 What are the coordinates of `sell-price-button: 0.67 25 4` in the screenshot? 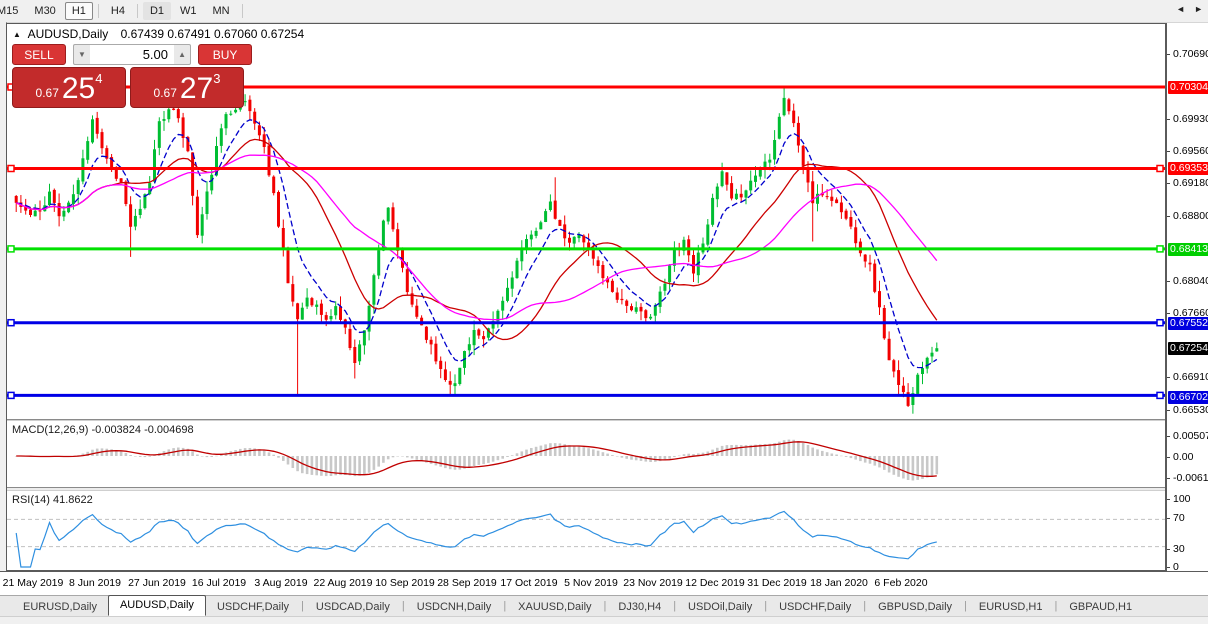 It's located at (69, 87).